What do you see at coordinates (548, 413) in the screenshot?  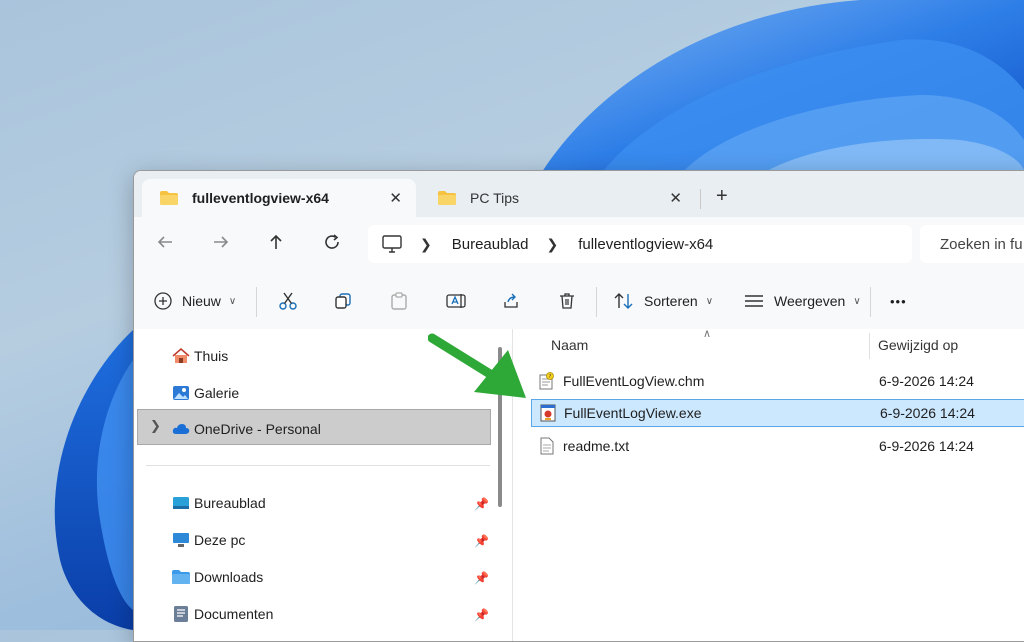 I see `exe-app-icon` at bounding box center [548, 413].